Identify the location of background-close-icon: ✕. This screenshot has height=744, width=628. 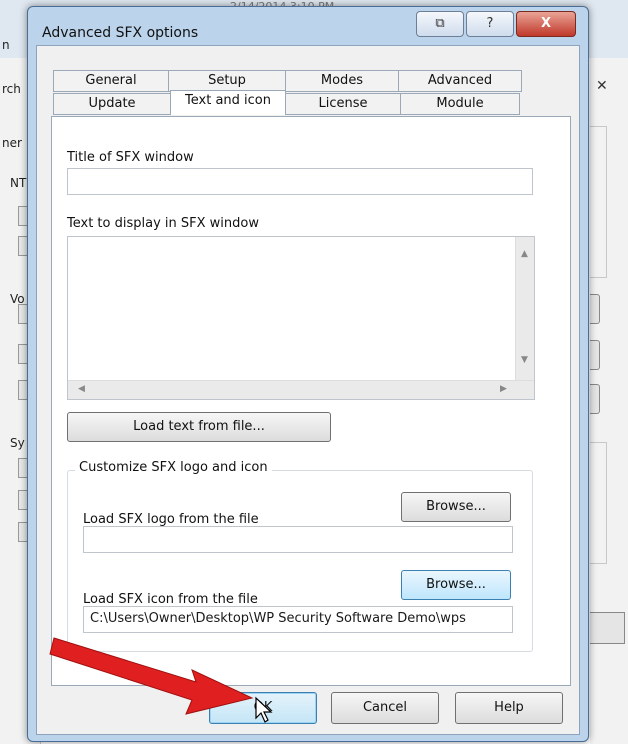
(602, 86).